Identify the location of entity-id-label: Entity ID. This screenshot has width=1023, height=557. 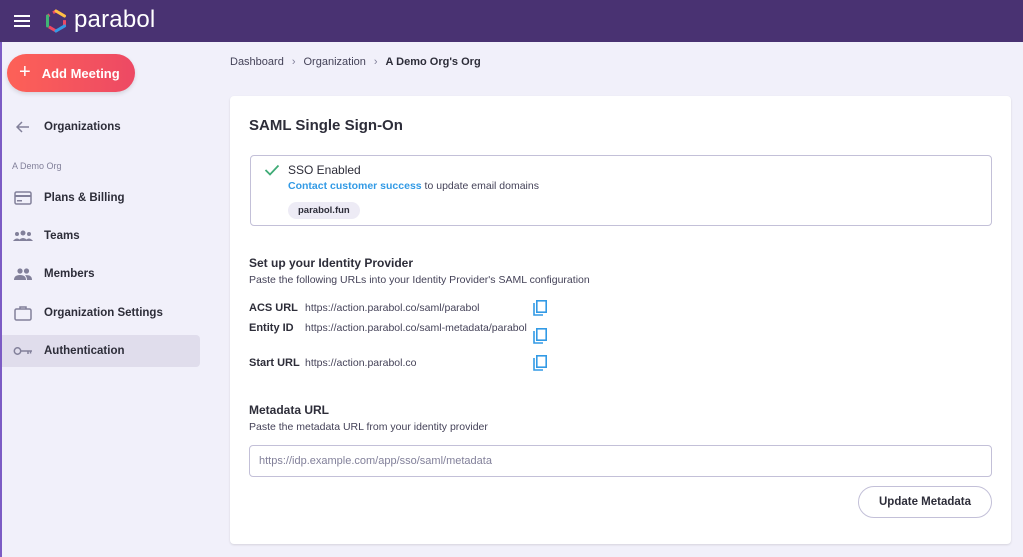
(271, 328).